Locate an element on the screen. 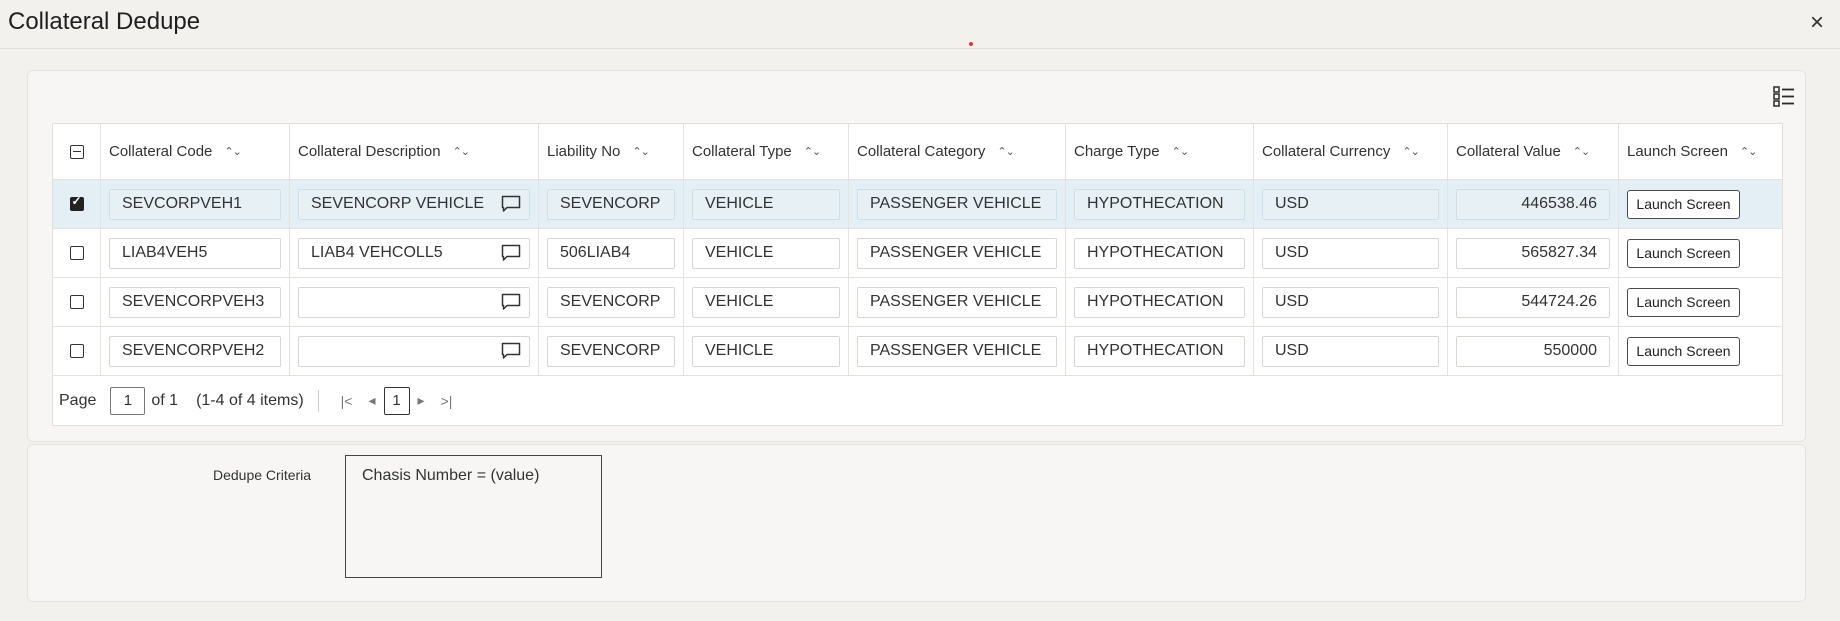 The width and height of the screenshot is (1840, 621). collateral-code-field: SEVENCORPVEH2 is located at coordinates (195, 351).